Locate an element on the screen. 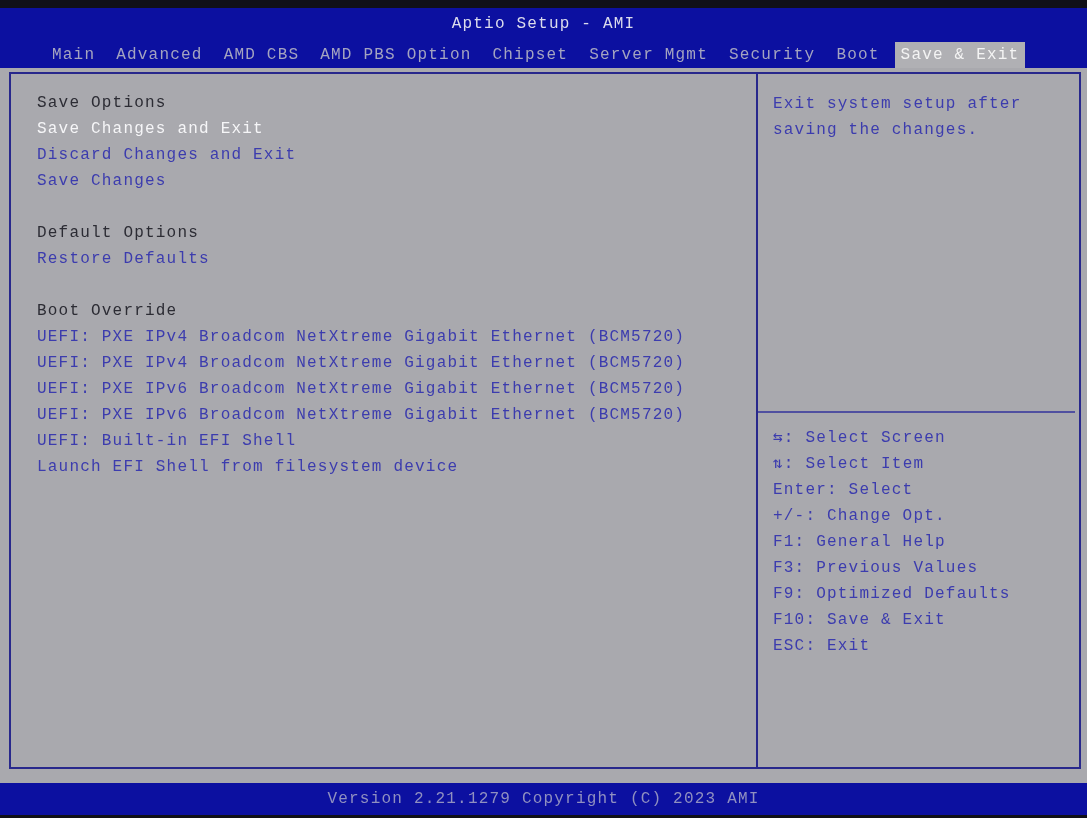  key-hint: +/-: Change Opt. is located at coordinates (859, 516).